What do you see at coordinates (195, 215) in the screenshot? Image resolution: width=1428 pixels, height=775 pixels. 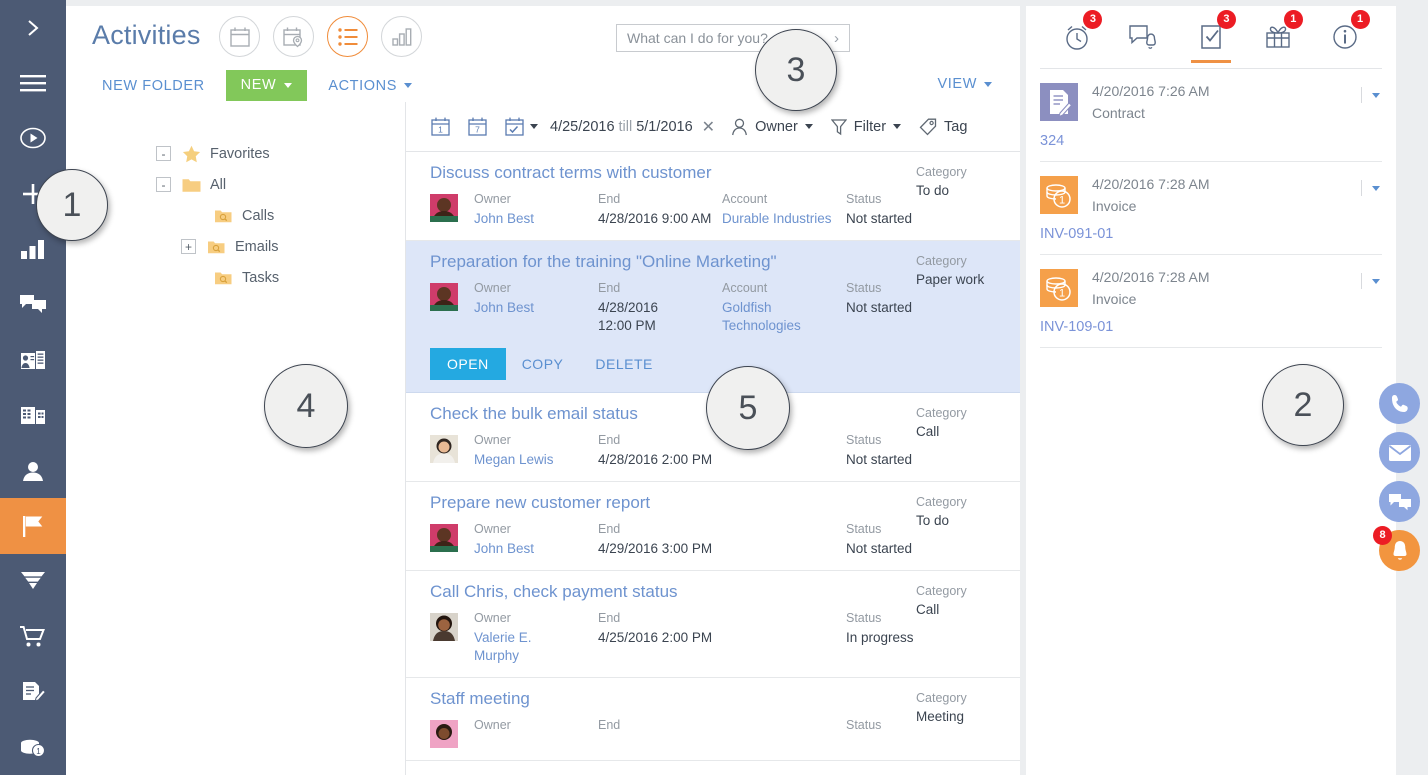 I see `expander-placeholder` at bounding box center [195, 215].